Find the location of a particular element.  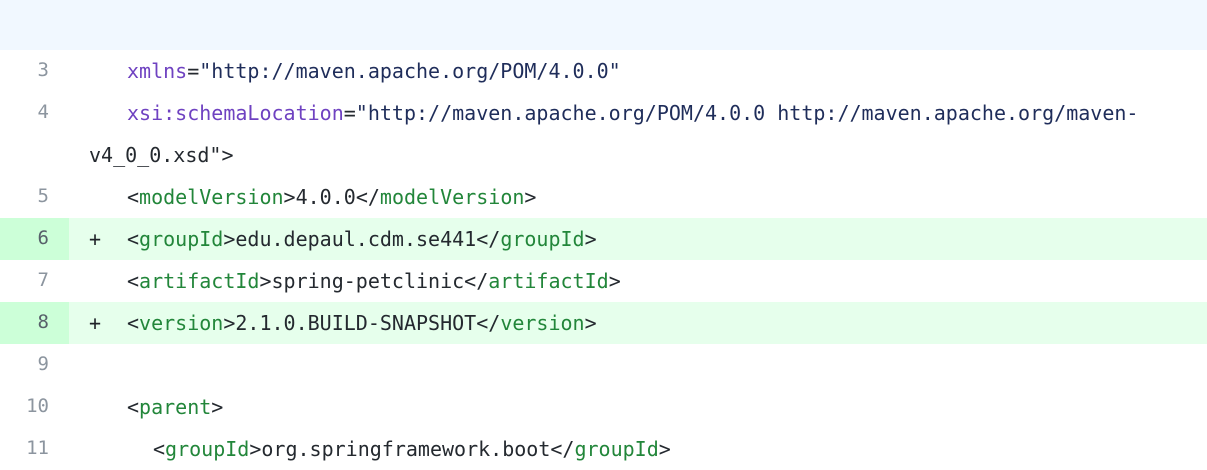

xml-tag-name: parent is located at coordinates (175, 407).